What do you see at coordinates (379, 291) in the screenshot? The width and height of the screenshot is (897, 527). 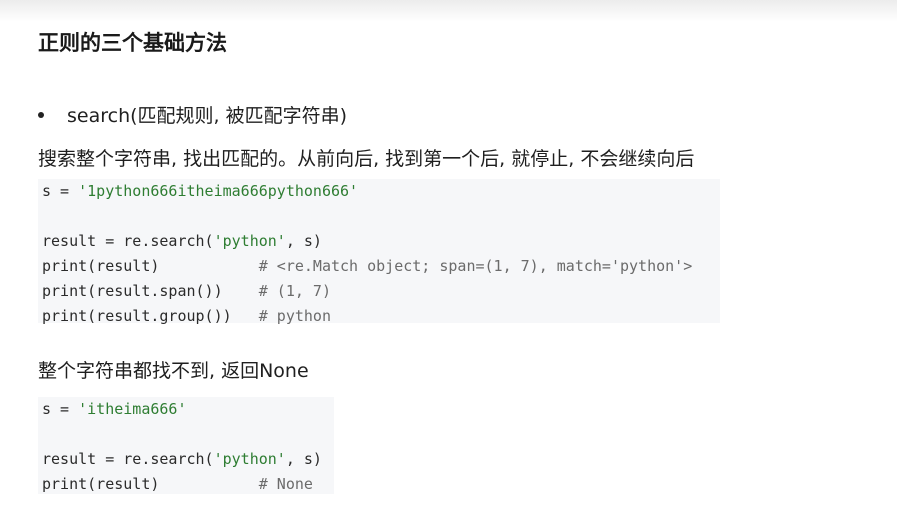 I see `code-line: print(result.span()) # (1, 7)` at bounding box center [379, 291].